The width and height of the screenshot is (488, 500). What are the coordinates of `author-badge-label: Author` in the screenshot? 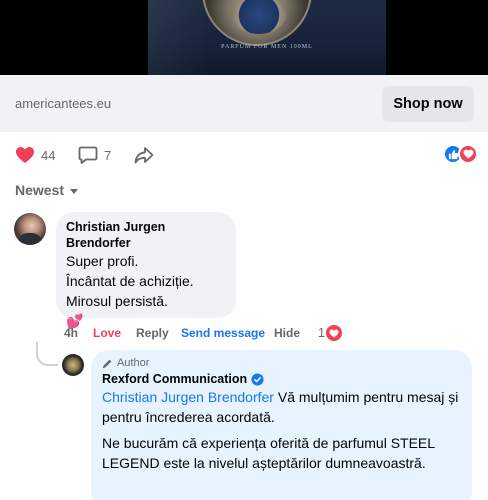 It's located at (133, 363).